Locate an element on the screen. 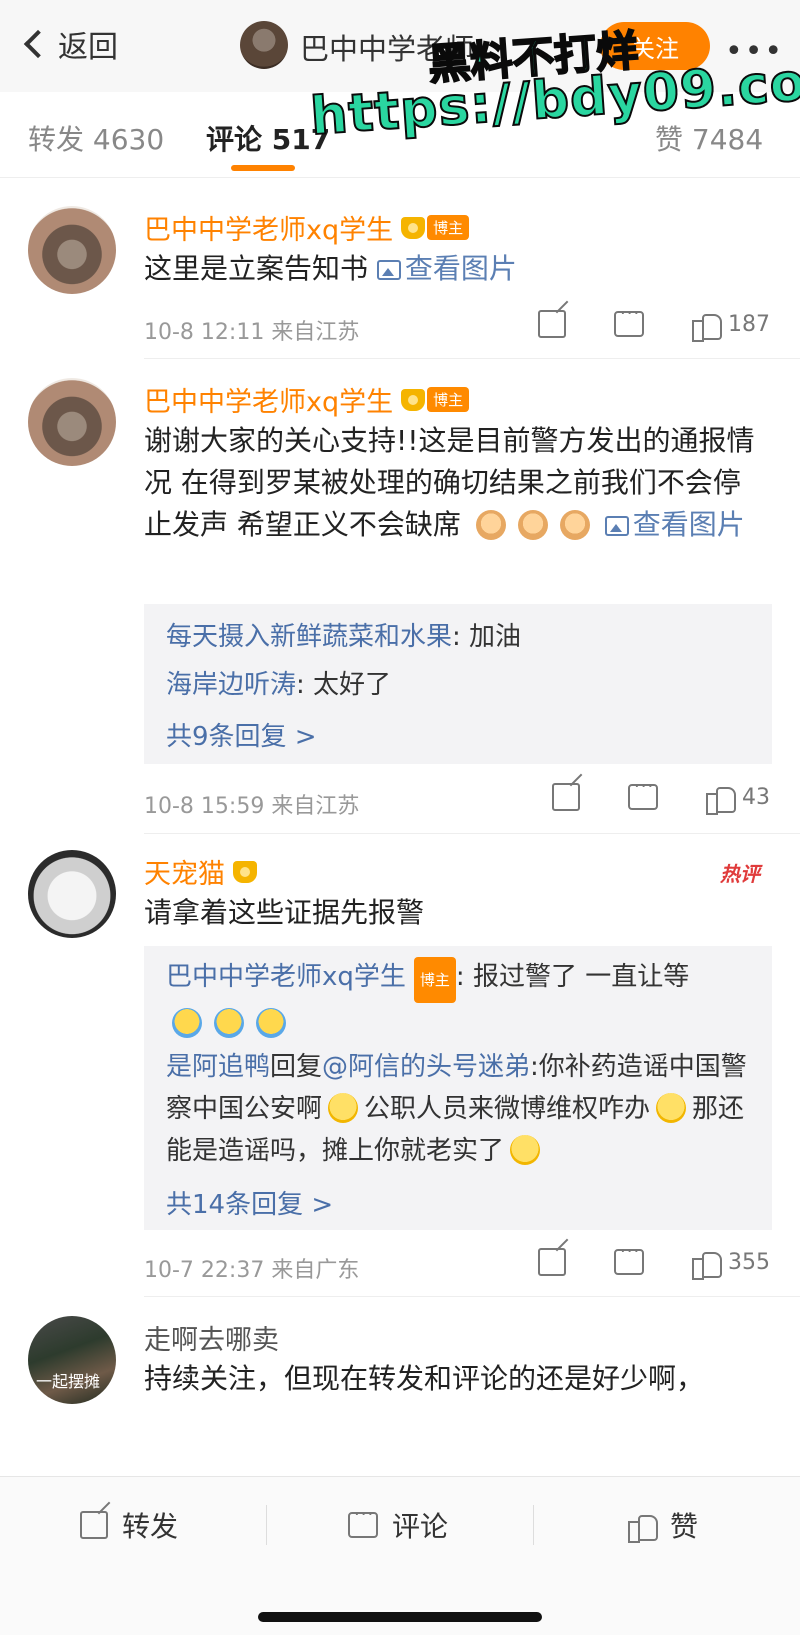 The image size is (800, 1635). reply-item: 每天摄入新鲜蔬菜和水果: 加油 is located at coordinates (461, 637).